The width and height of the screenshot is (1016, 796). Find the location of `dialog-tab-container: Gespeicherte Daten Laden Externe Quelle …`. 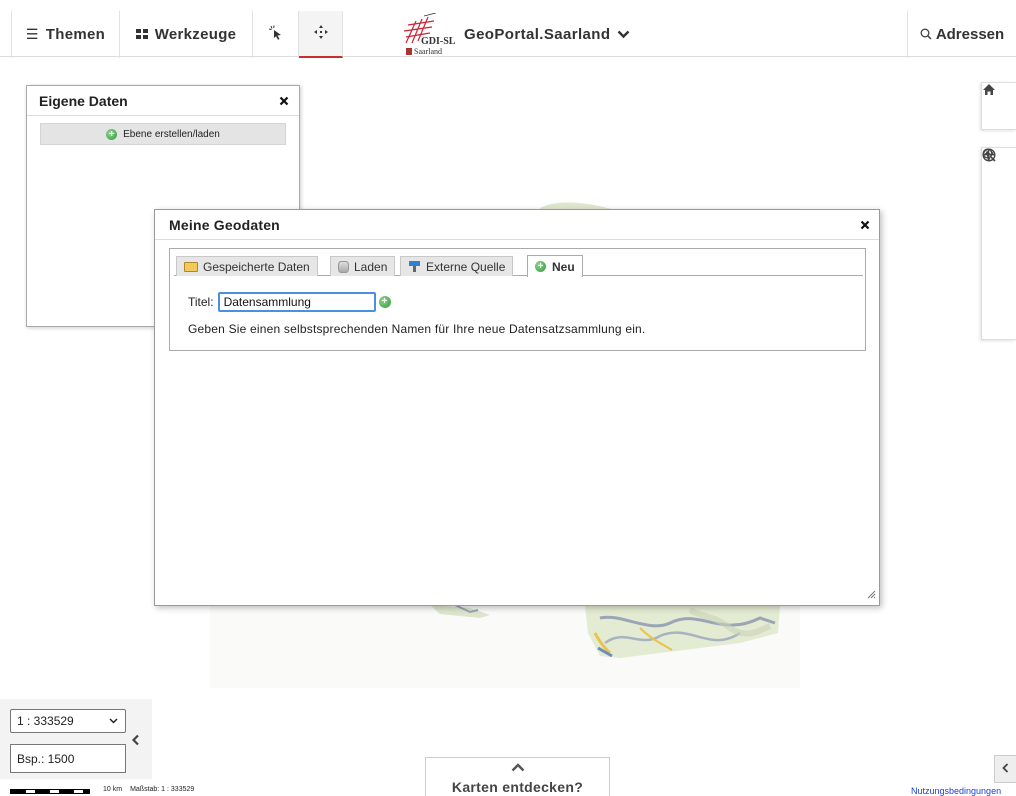

dialog-tab-container: Gespeicherte Daten Laden Externe Quelle … is located at coordinates (517, 299).